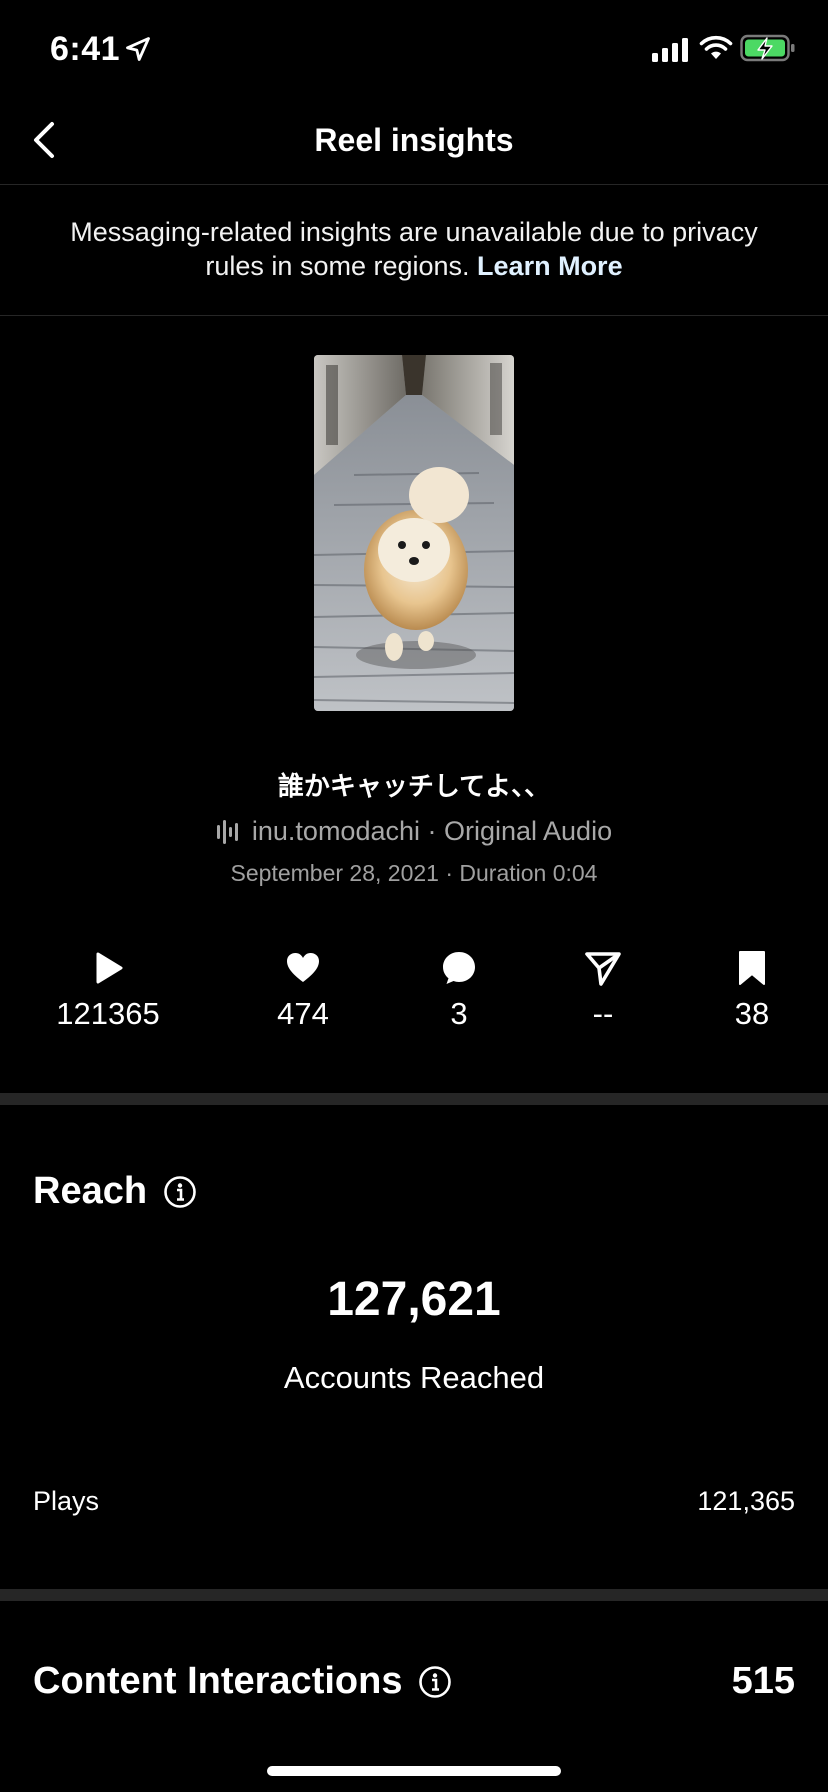 Image resolution: width=828 pixels, height=1792 pixels. I want to click on stat-comments: 3, so click(459, 991).